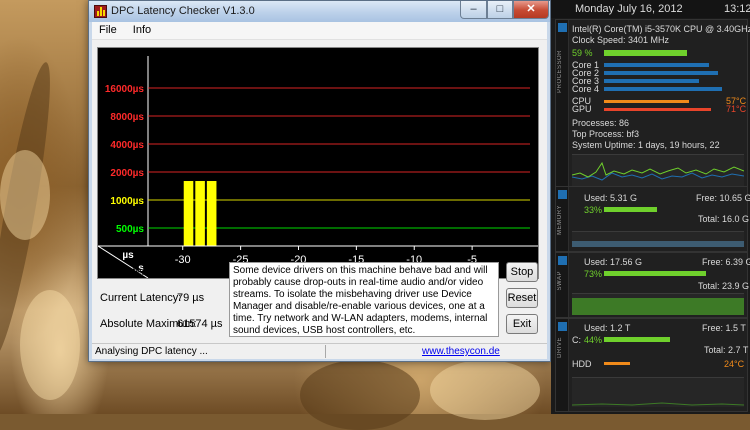 Image resolution: width=750 pixels, height=430 pixels. Describe the element at coordinates (726, 350) in the screenshot. I see `drive-total: Total: 2.7 T` at that location.